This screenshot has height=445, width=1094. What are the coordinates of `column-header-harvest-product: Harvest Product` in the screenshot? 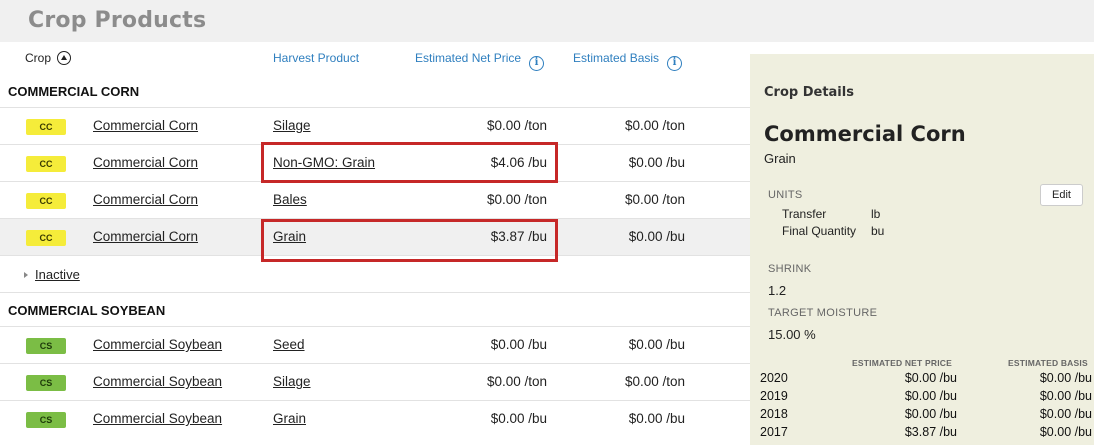 It's located at (316, 58).